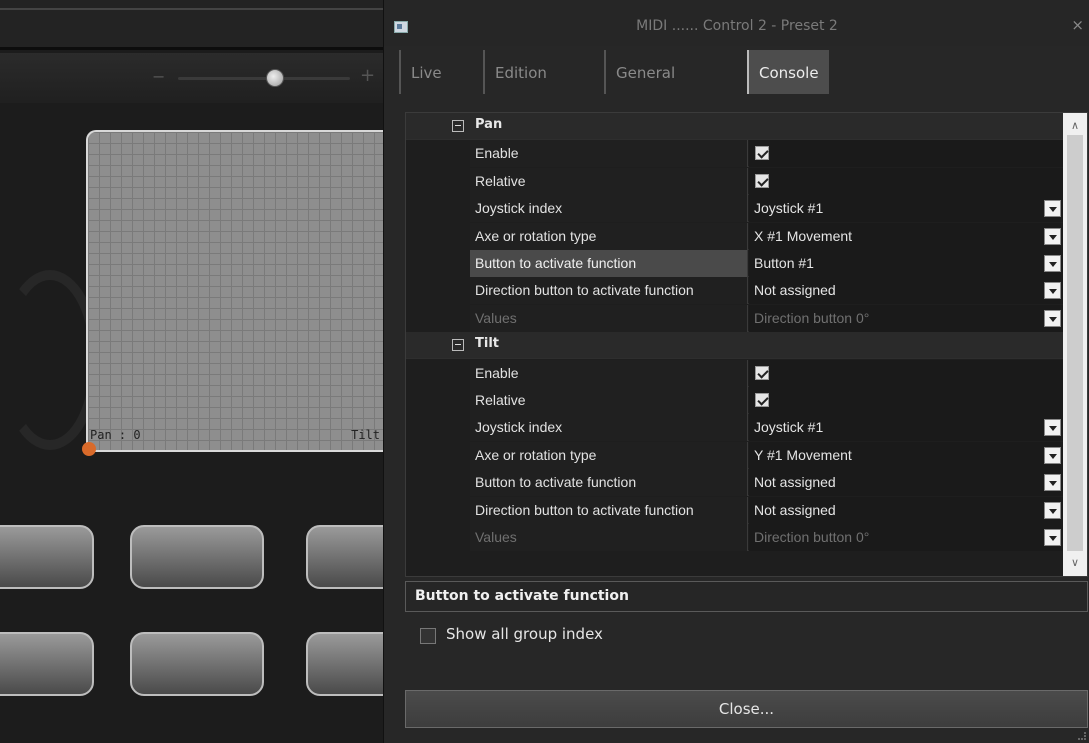 Image resolution: width=1089 pixels, height=743 pixels. What do you see at coordinates (644, 89) in the screenshot?
I see `tab-general: General (1)` at bounding box center [644, 89].